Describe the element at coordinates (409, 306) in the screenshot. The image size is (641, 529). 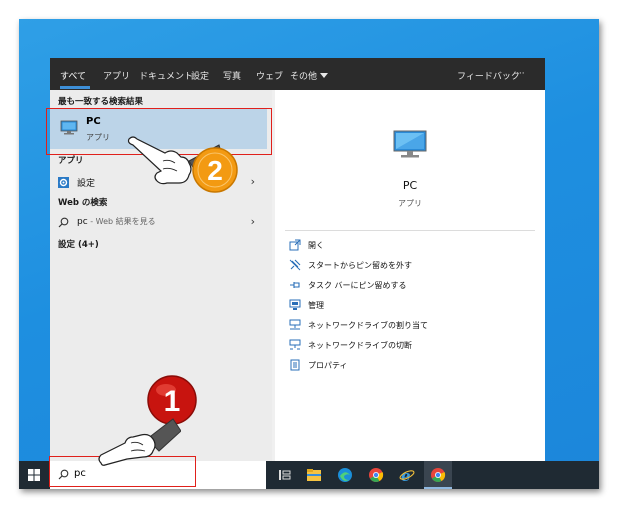
I see `action-manage: 管理` at that location.